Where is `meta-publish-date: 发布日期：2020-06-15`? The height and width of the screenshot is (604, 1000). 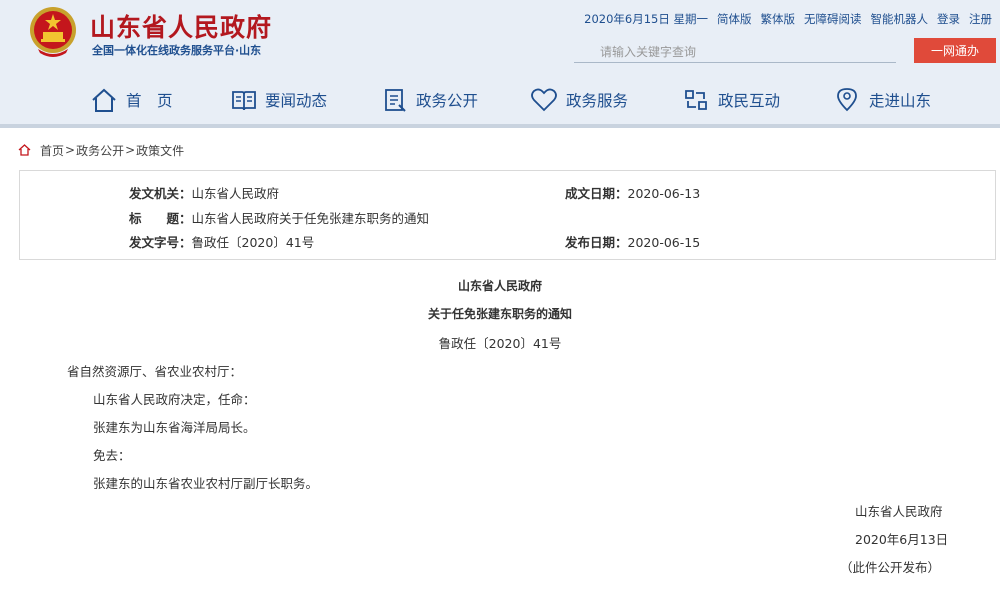
meta-publish-date: 发布日期：2020-06-15 is located at coordinates (632, 241).